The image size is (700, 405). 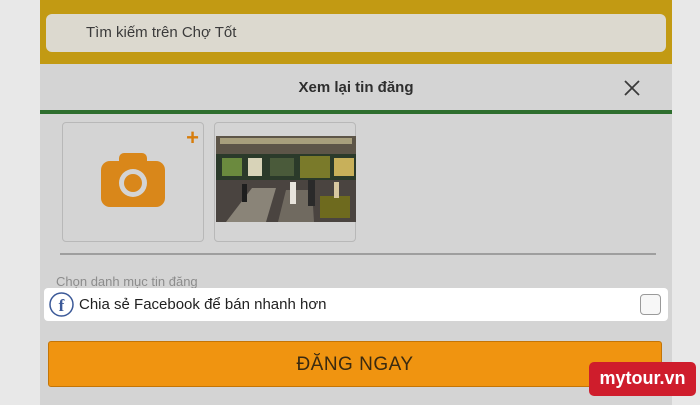 I want to click on svg-text: f, so click(x=62, y=305).